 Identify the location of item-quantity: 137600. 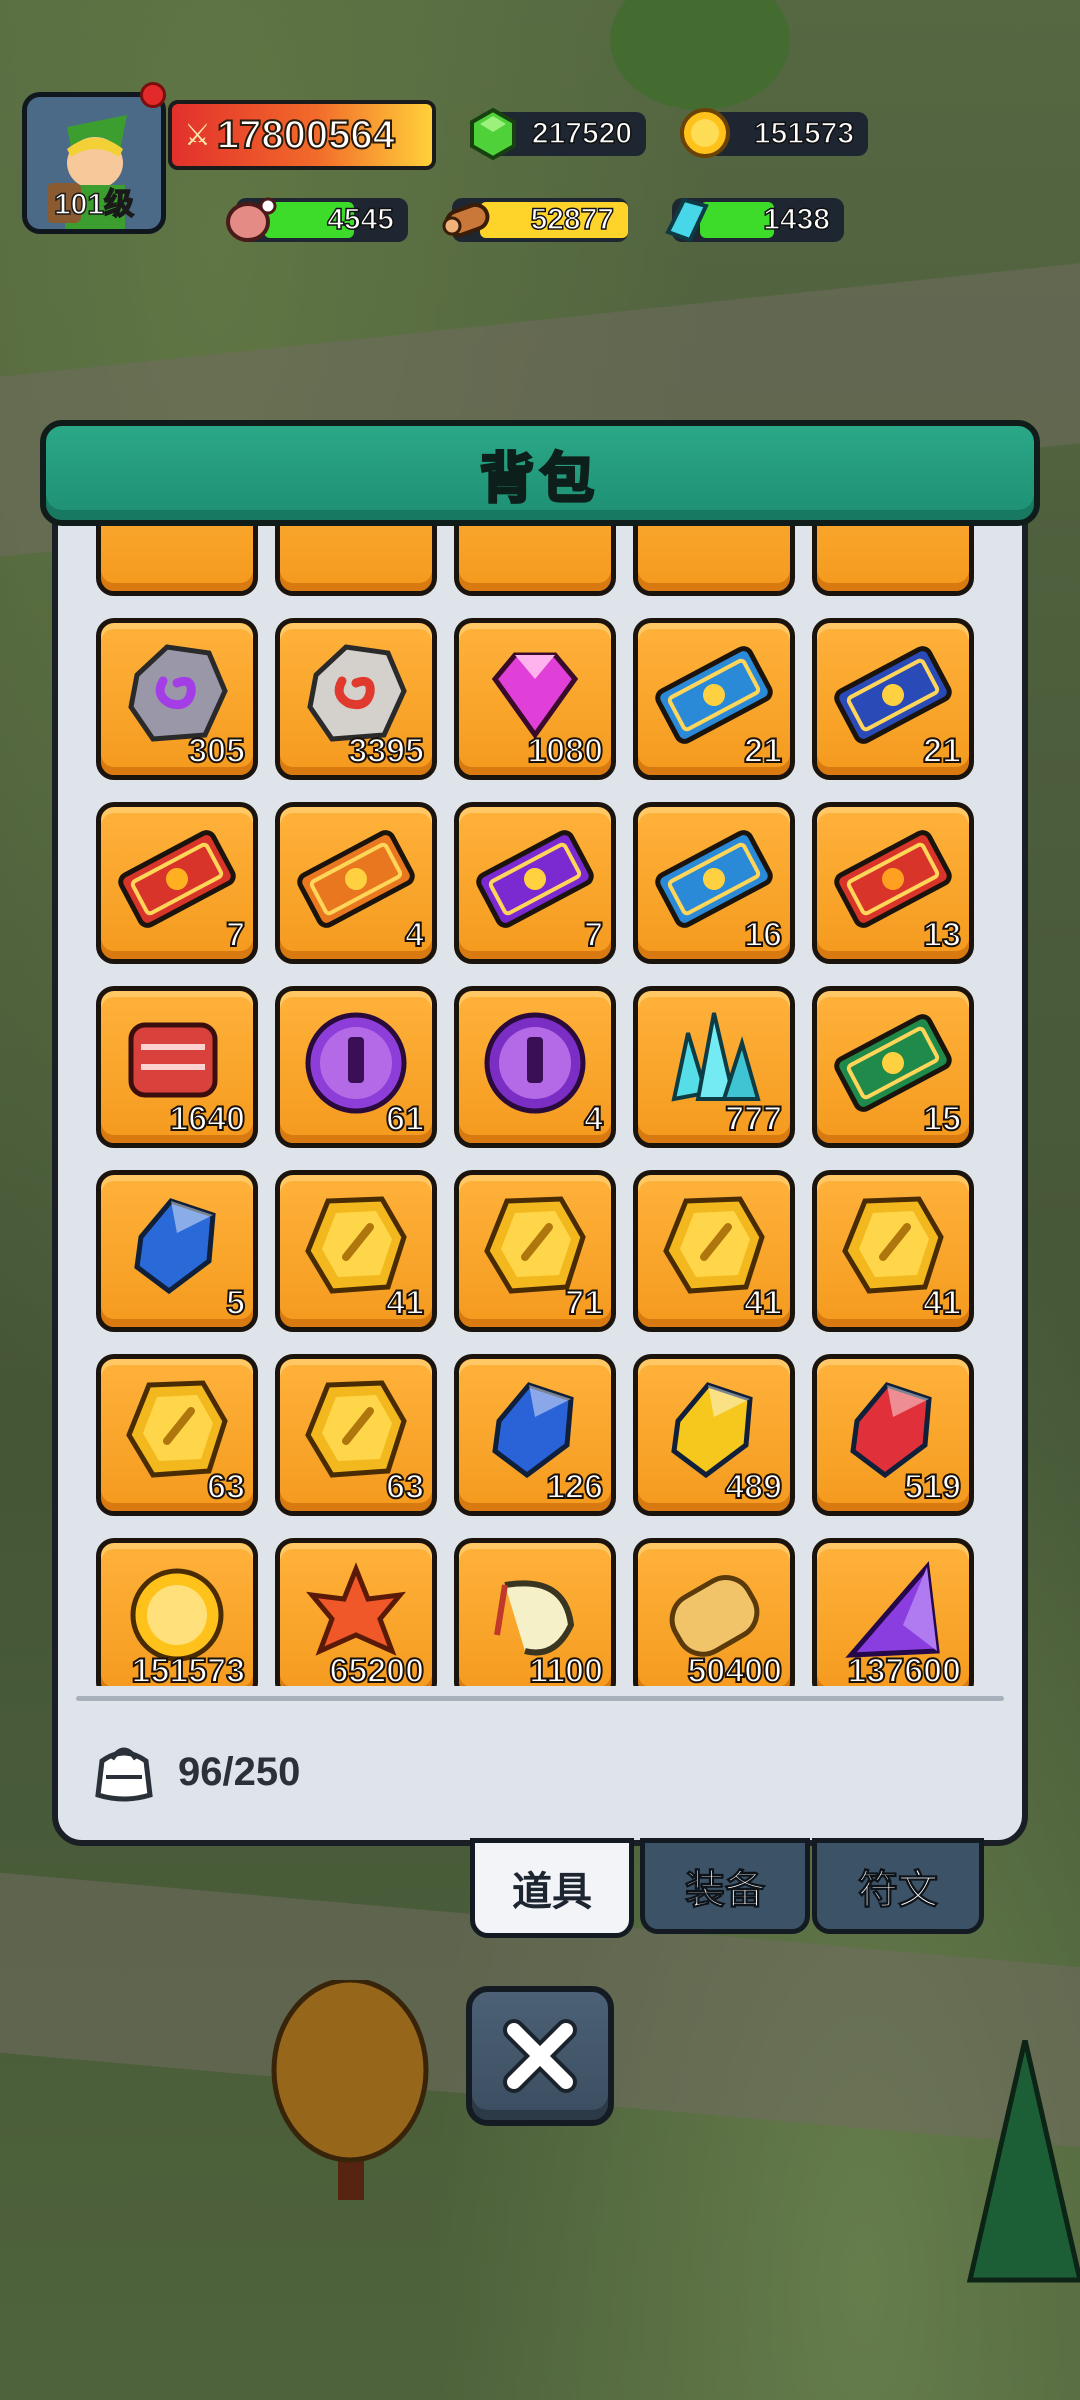
(904, 1668).